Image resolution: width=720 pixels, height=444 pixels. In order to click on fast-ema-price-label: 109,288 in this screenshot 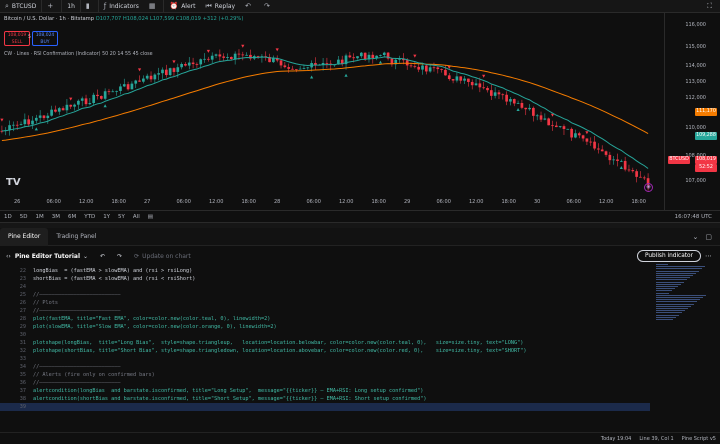, I will do `click(706, 136)`.